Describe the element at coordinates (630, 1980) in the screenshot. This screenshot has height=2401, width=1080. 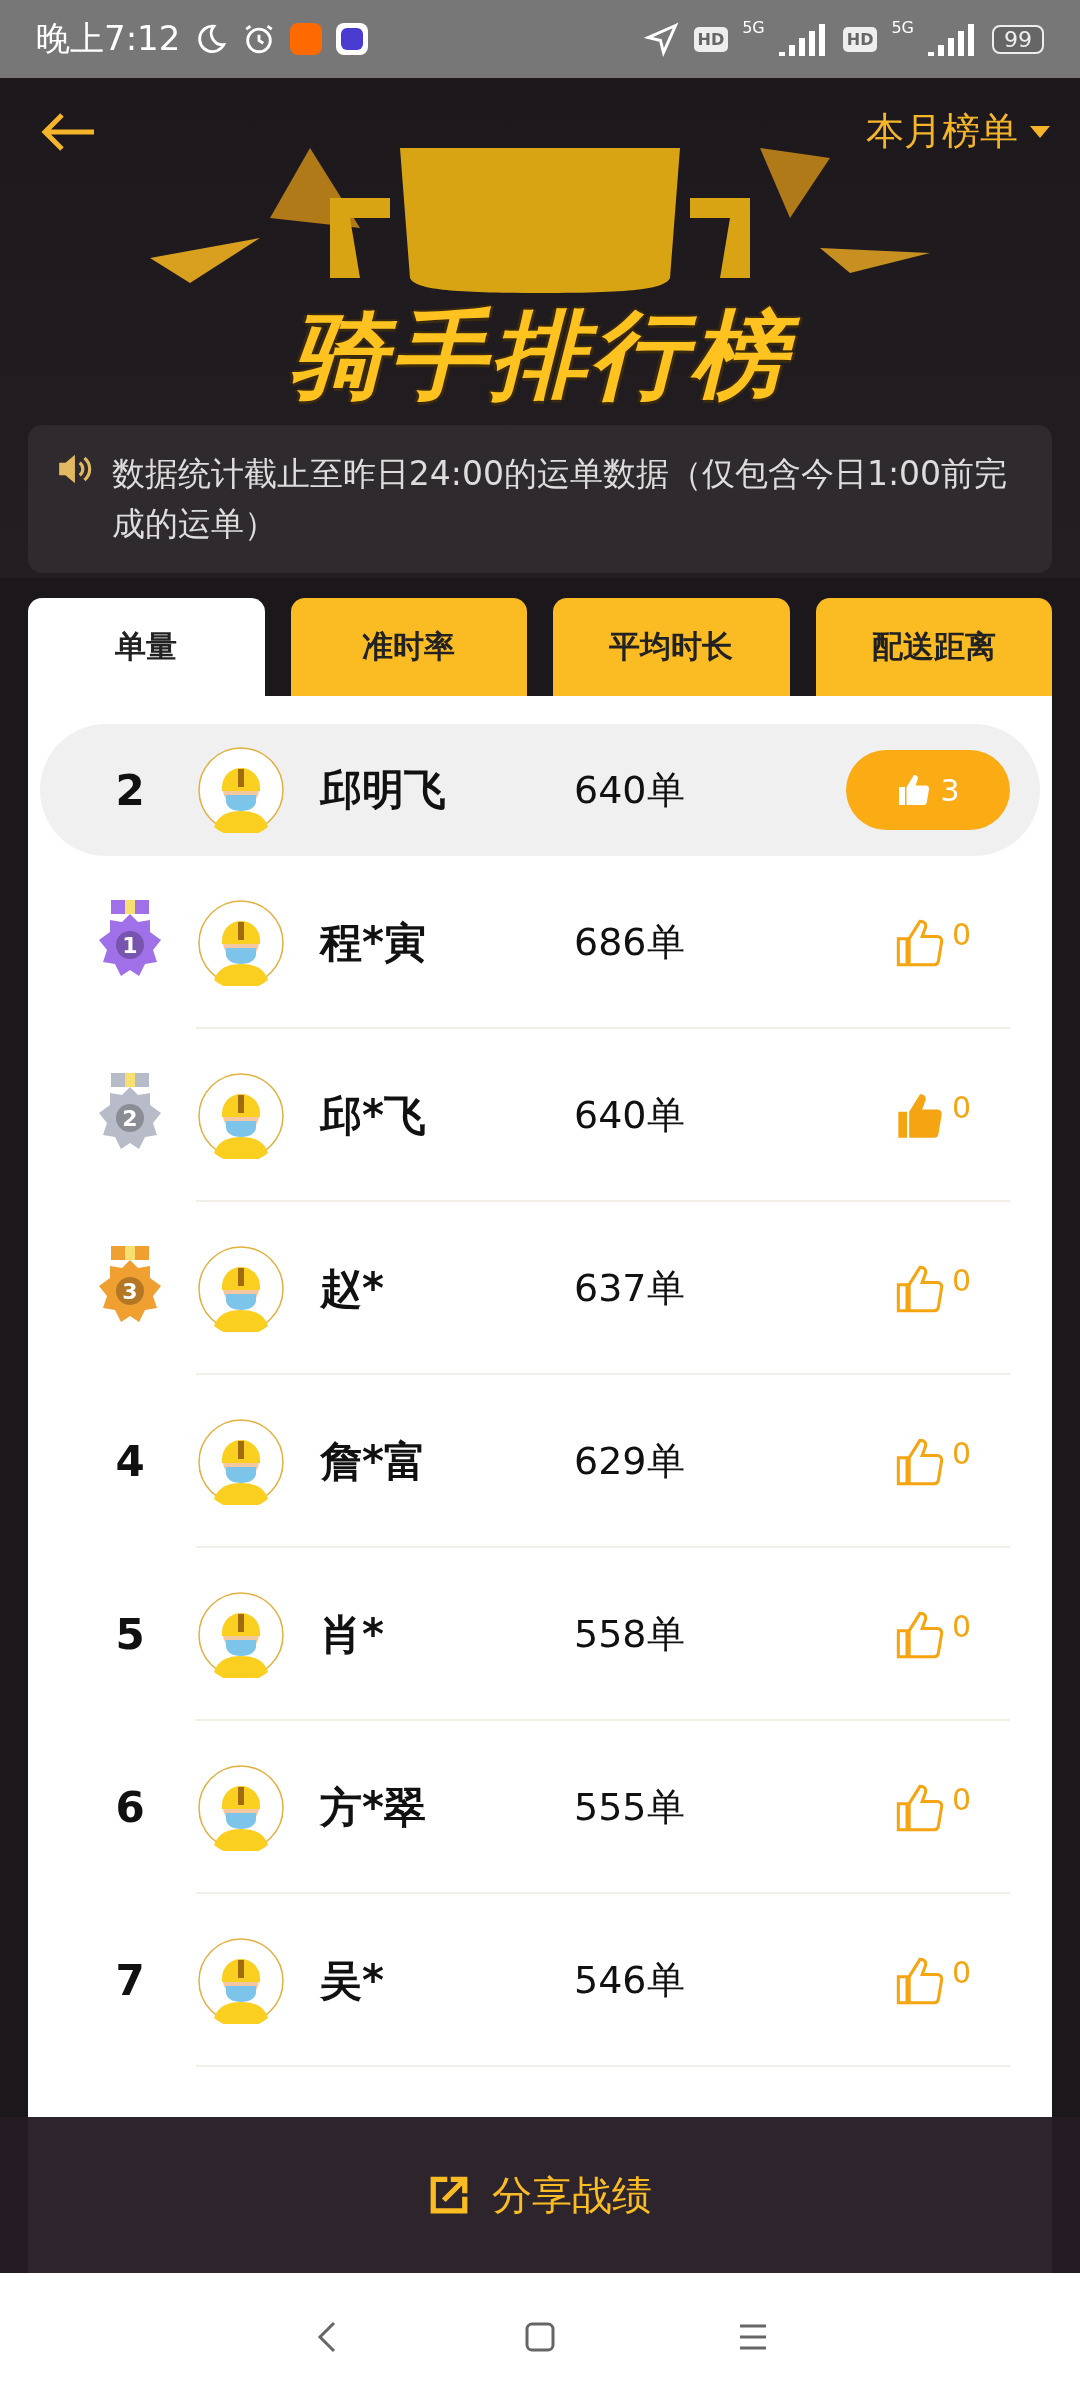
I see `order-count: 546单` at that location.